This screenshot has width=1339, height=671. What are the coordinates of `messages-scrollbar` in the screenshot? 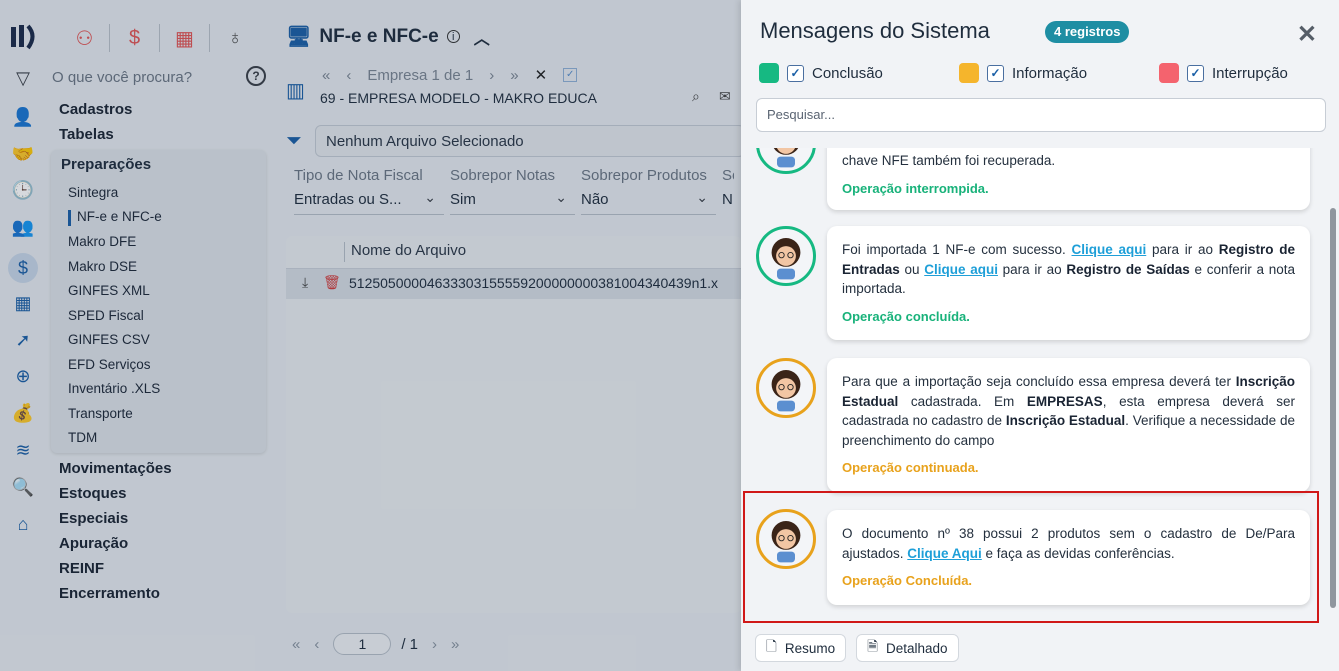 It's located at (1334, 385).